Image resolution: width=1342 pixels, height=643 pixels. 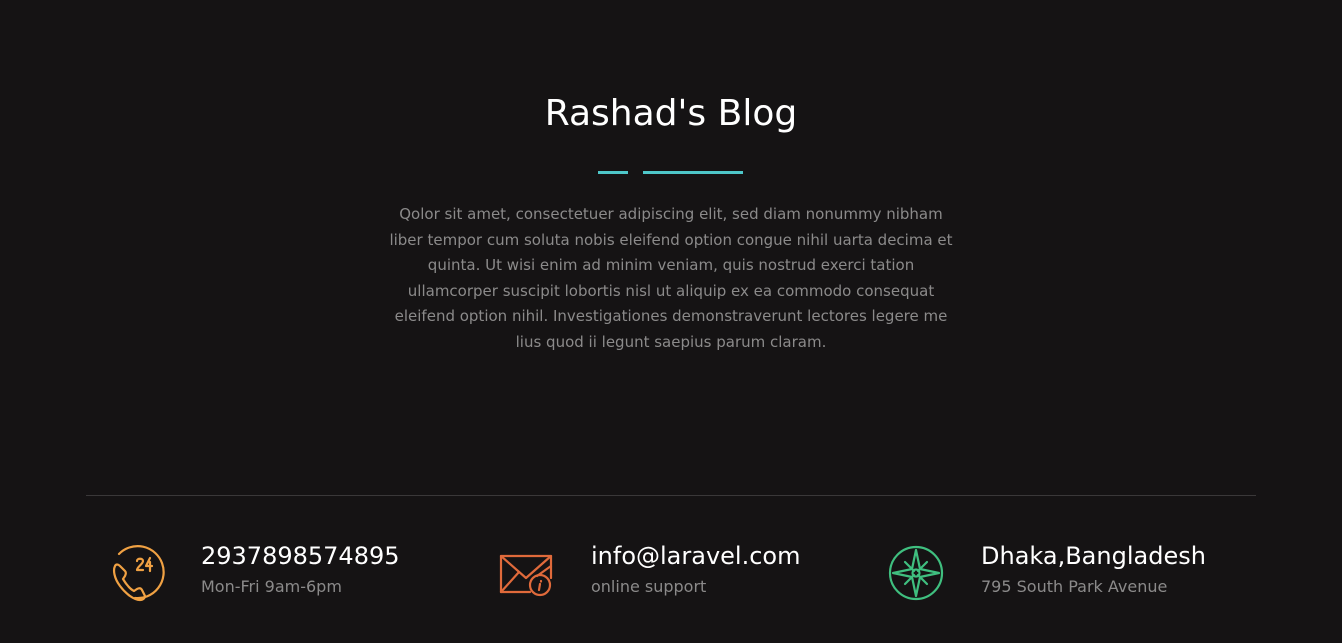 I want to click on compass-icon, so click(x=917, y=573).